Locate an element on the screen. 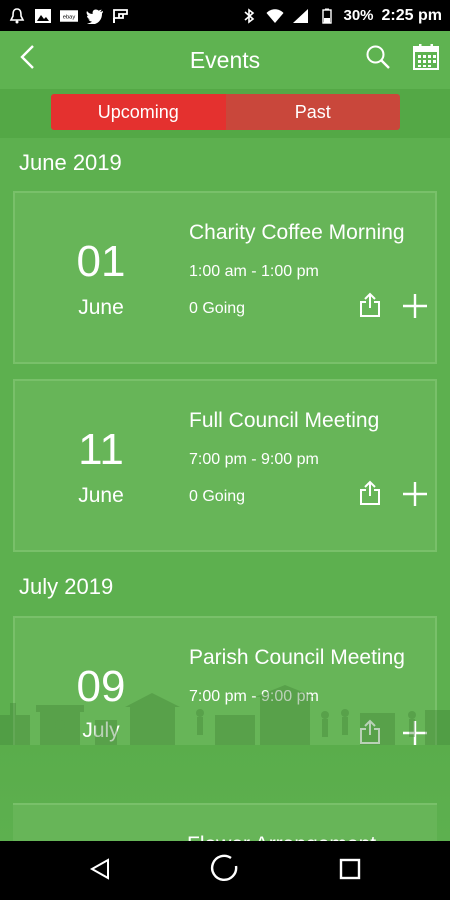  event-day: 11 is located at coordinates (101, 449).